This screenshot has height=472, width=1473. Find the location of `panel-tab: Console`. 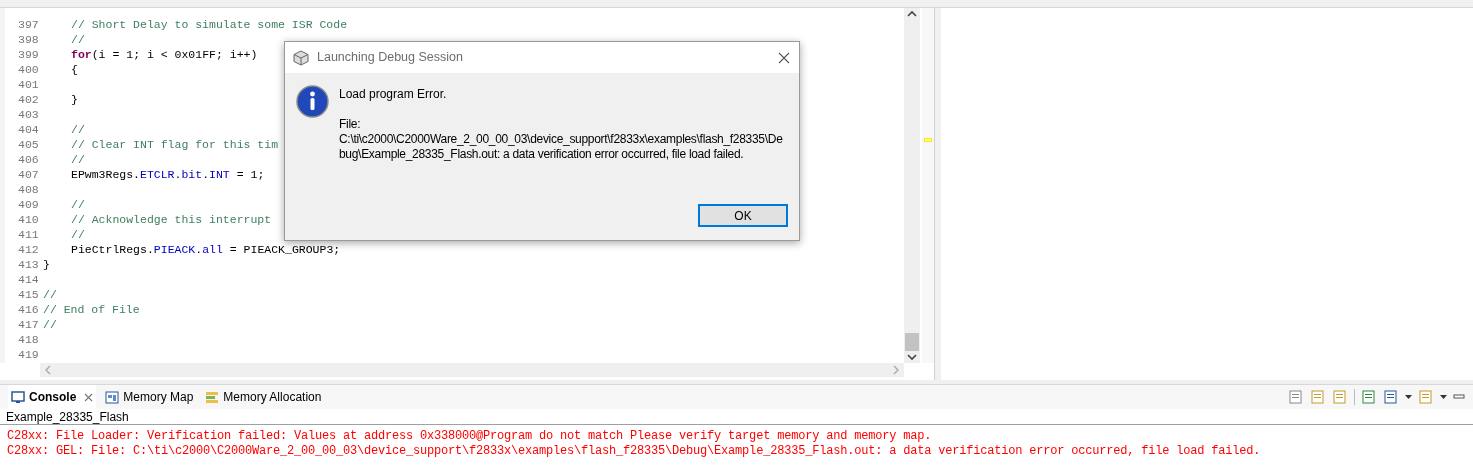

panel-tab: Console is located at coordinates (52, 397).